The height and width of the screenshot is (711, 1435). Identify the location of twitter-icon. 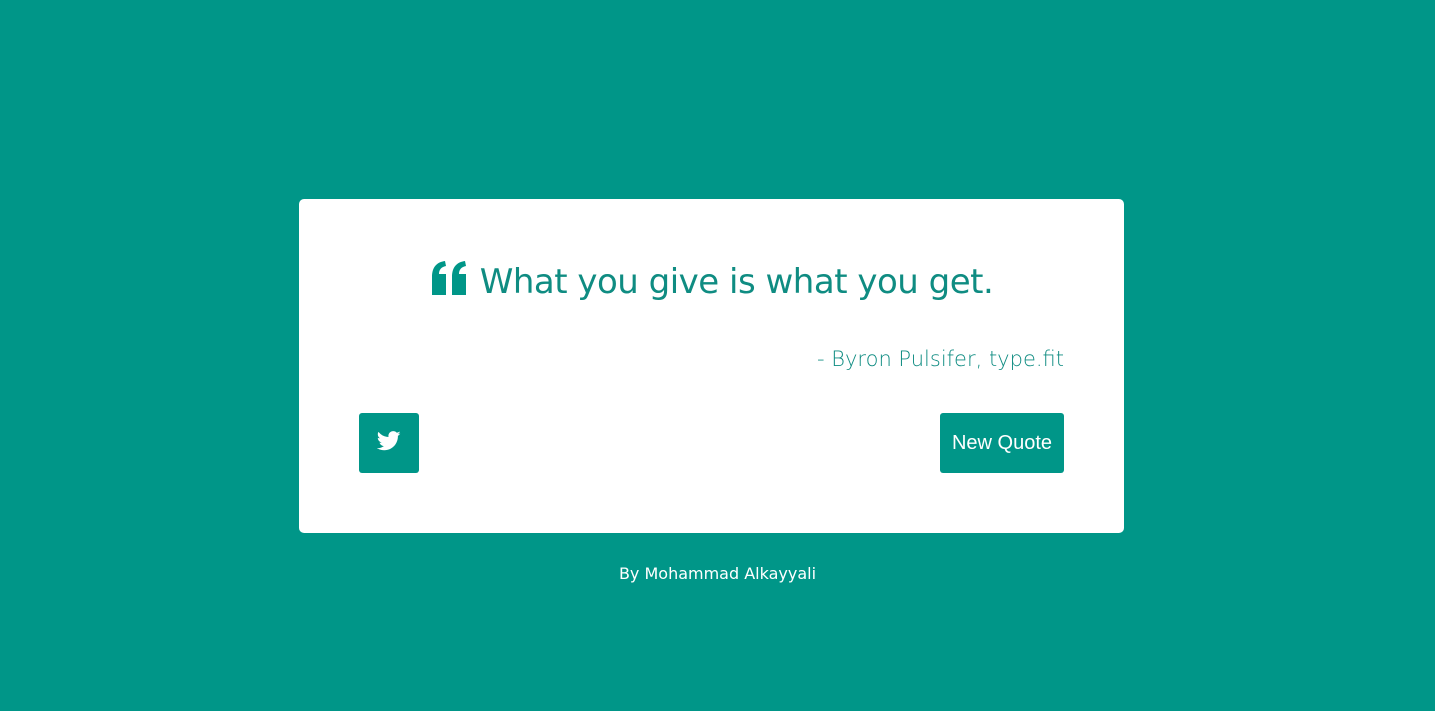
(388, 443).